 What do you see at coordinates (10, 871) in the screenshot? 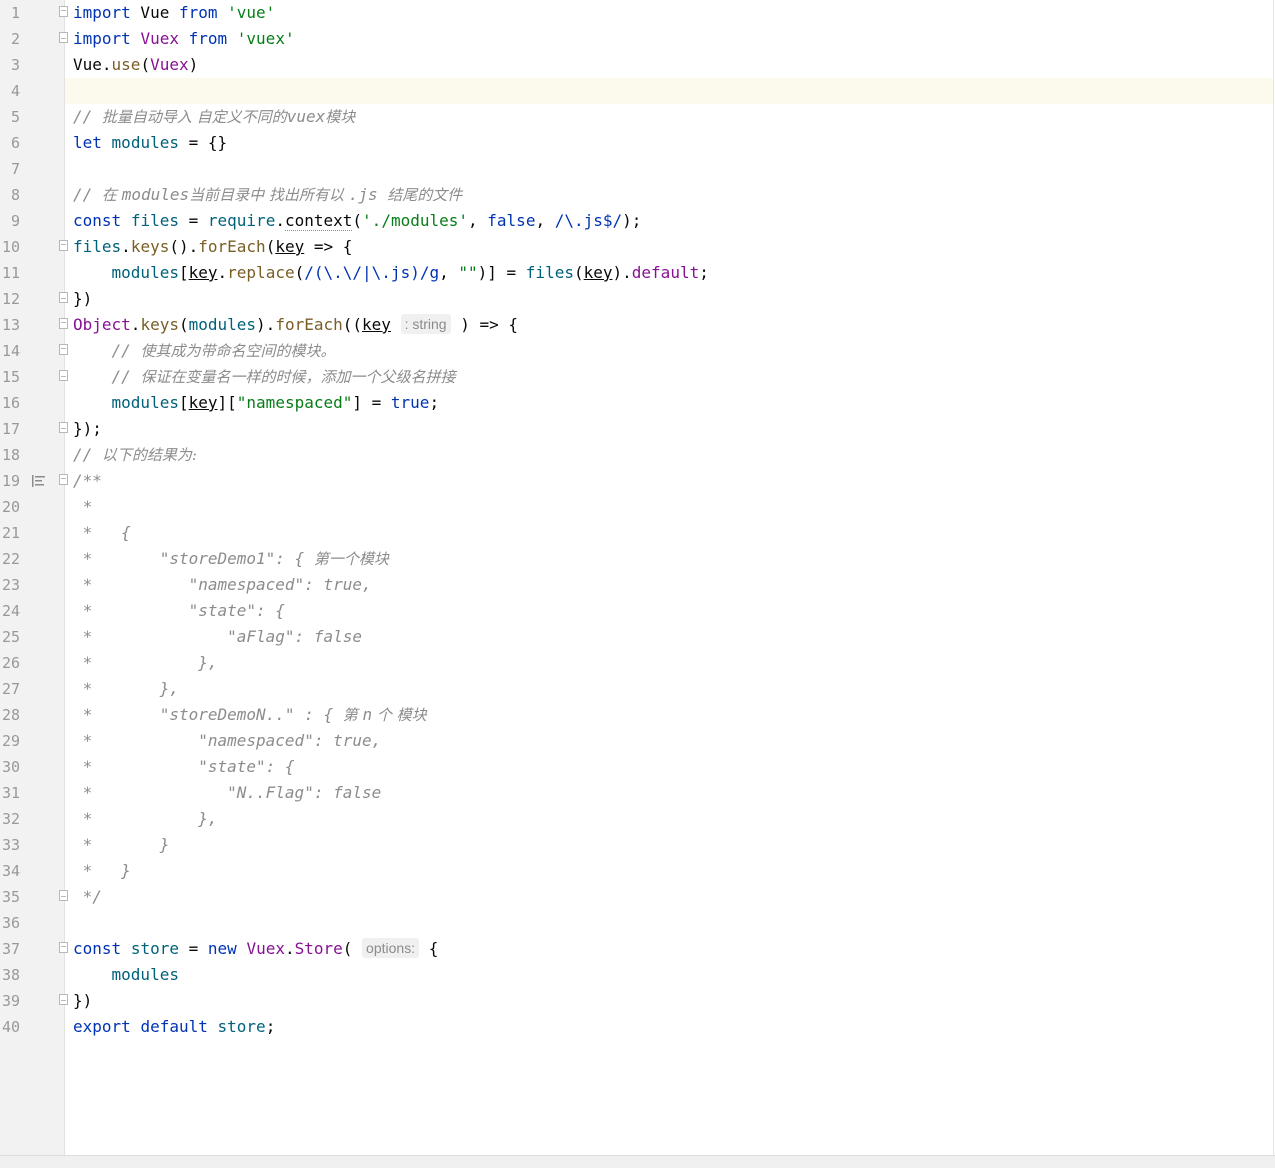
I see `line-number: 34` at bounding box center [10, 871].